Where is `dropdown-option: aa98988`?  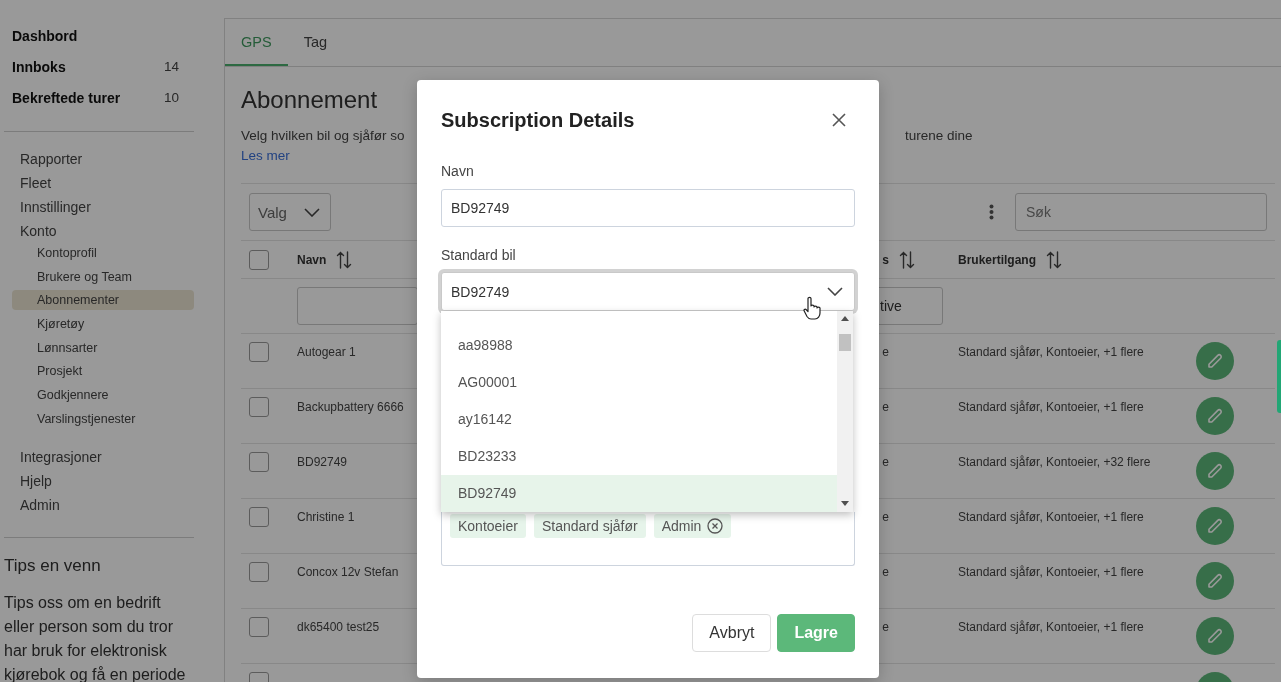 dropdown-option: aa98988 is located at coordinates (639, 345).